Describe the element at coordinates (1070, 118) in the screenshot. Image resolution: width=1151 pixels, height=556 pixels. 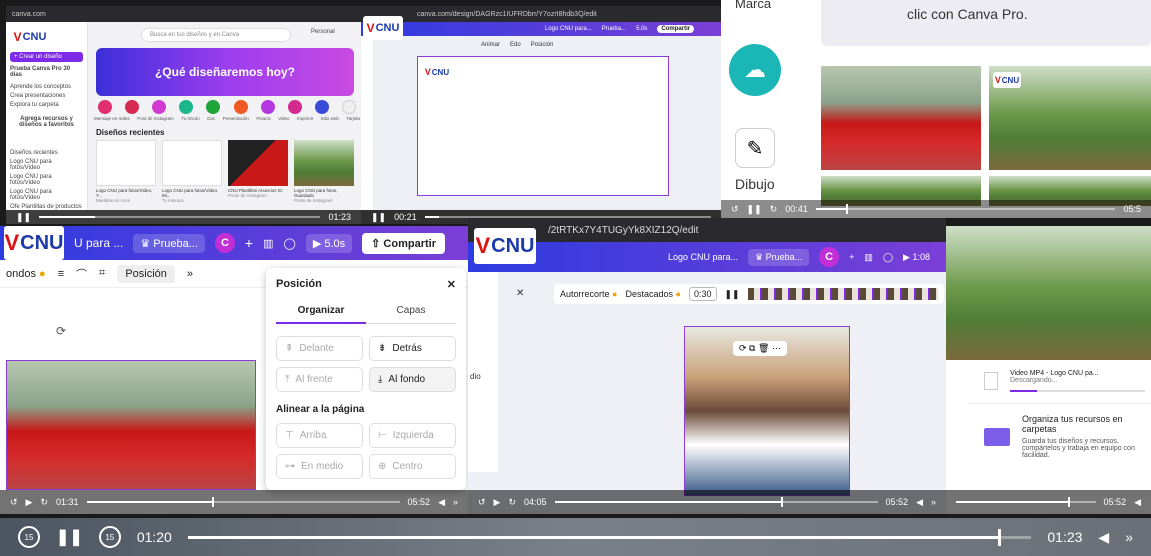
I see `photo-trees: V CNU` at that location.